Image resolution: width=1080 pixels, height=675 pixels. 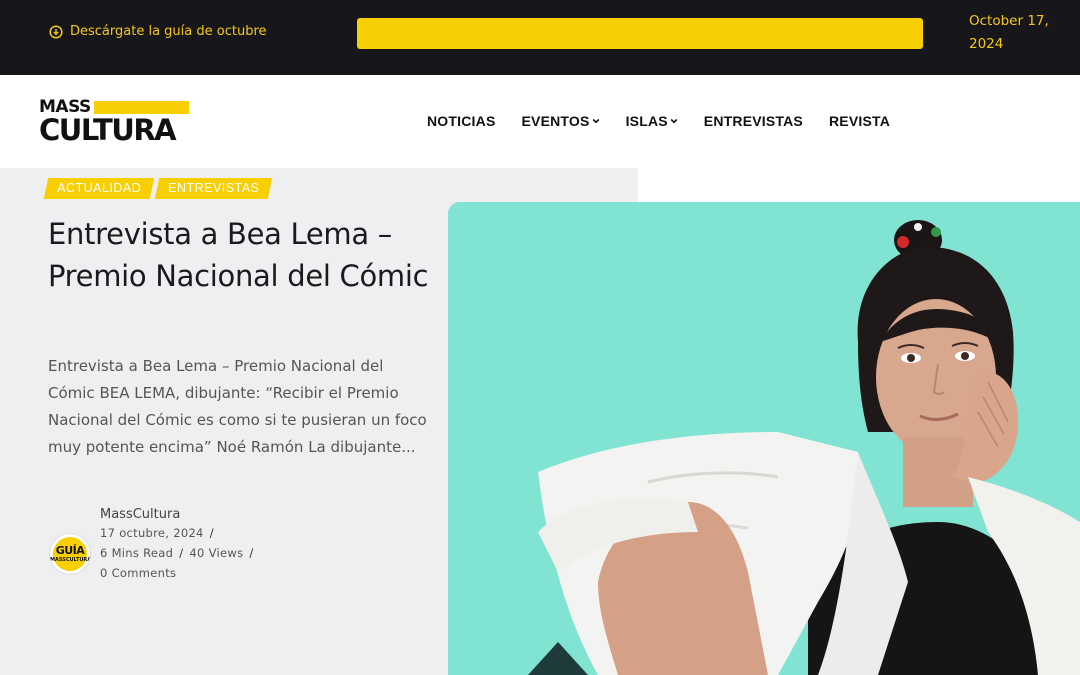 I want to click on news-ticker-bar, so click(x=640, y=33).